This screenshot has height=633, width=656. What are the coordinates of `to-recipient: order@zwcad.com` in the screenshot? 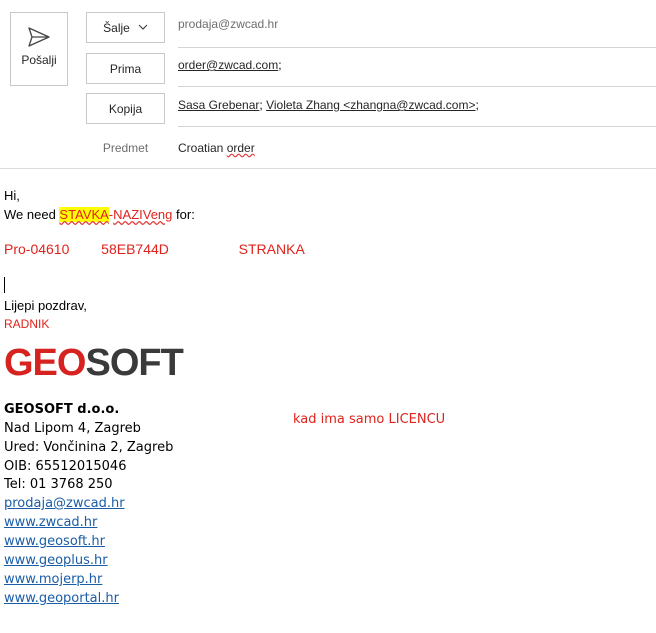 It's located at (228, 65).